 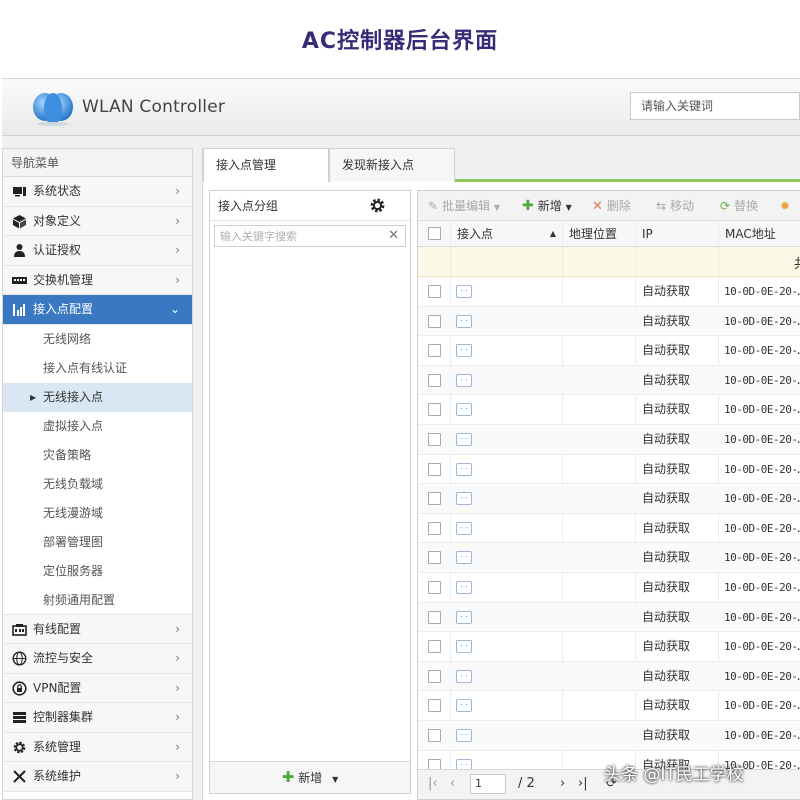 What do you see at coordinates (552, 233) in the screenshot?
I see `sort-up-icon: ▲` at bounding box center [552, 233].